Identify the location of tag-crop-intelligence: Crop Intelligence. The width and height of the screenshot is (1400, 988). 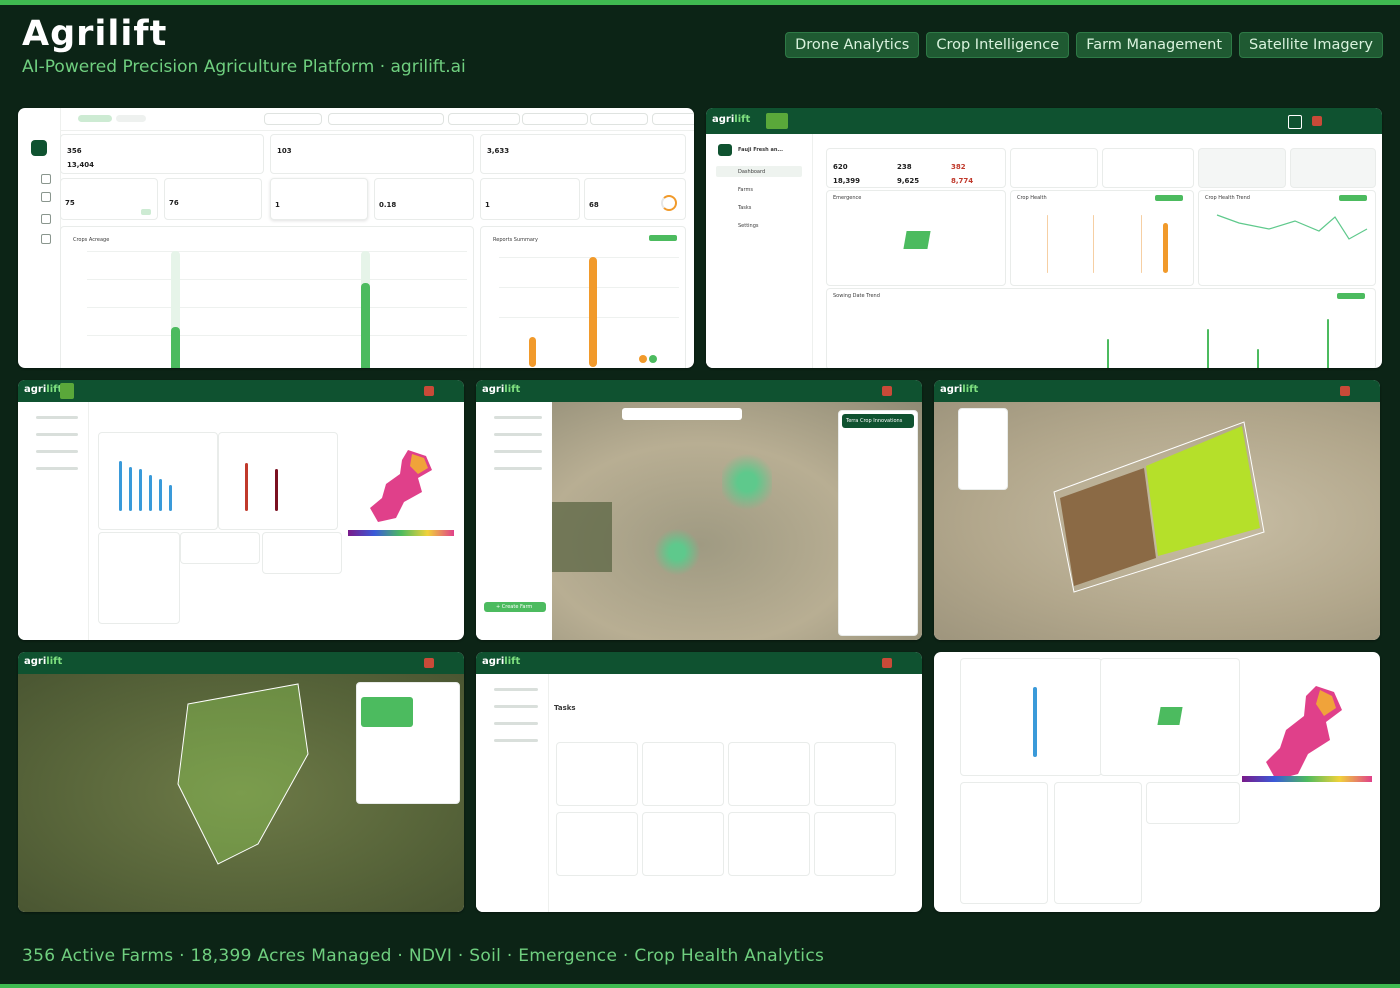
(998, 45).